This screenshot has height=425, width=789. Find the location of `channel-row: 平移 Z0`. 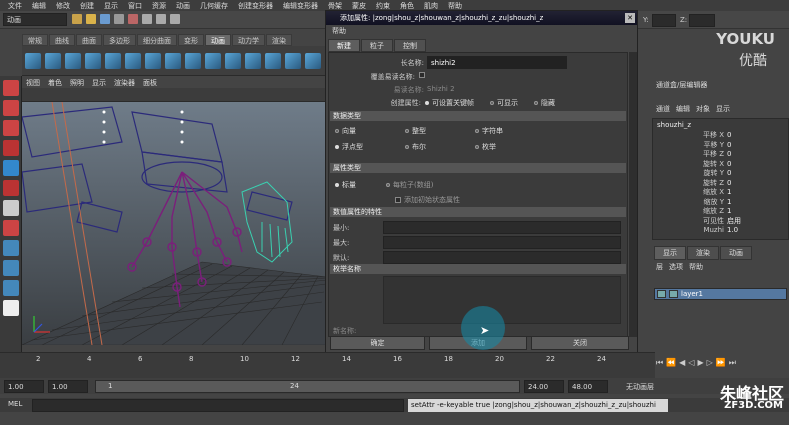

channel-row: 平移 Z0 is located at coordinates (720, 155).